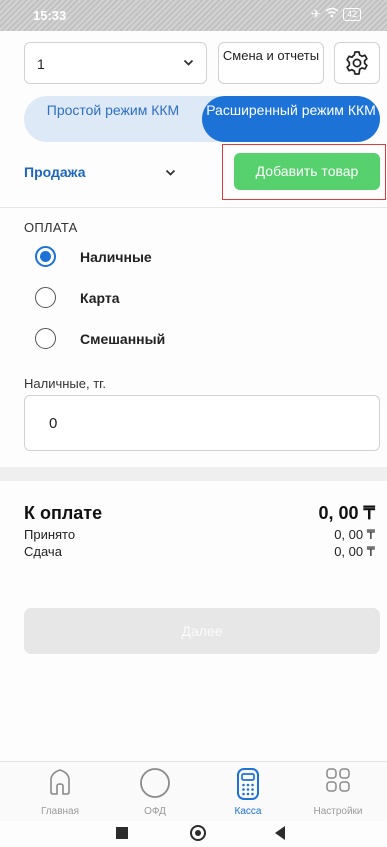  Describe the element at coordinates (115, 63) in the screenshot. I see `register-select: 1` at that location.